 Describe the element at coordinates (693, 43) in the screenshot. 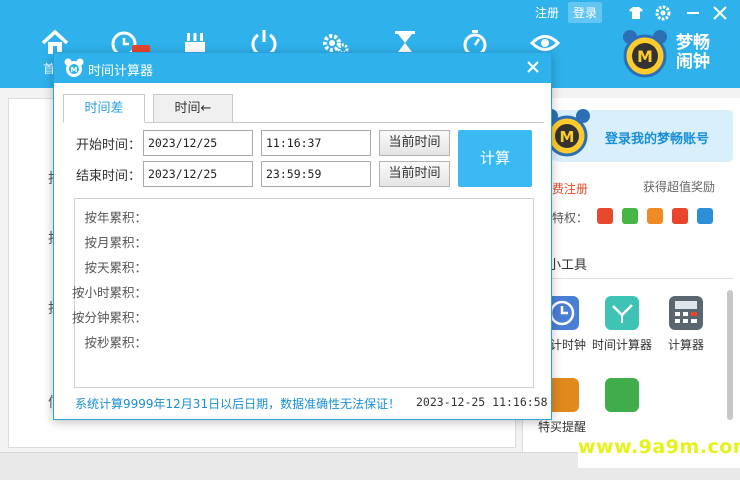

I see `brand-name-line1: 梦畅` at that location.